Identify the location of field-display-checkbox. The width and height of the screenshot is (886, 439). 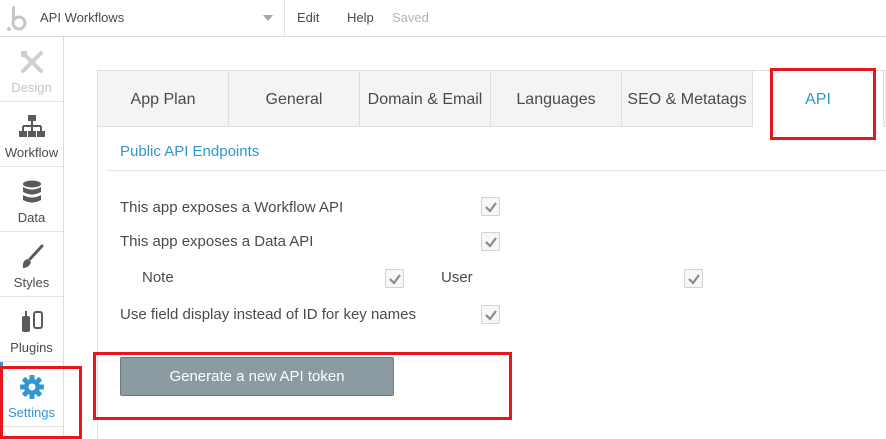
(490, 314).